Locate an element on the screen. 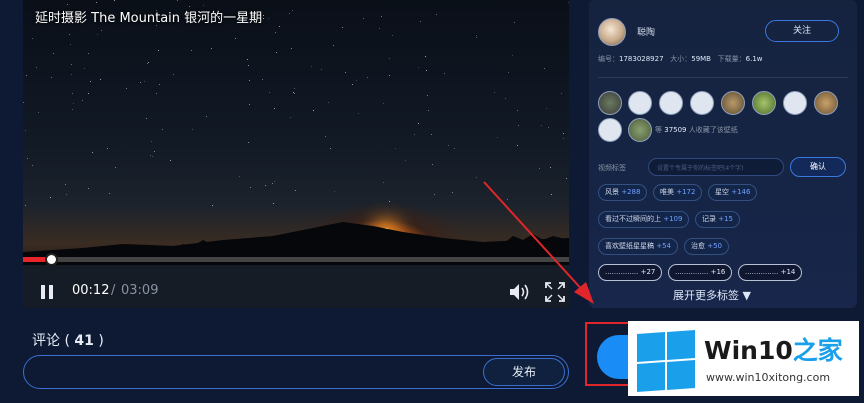 The height and width of the screenshot is (403, 864). tag-chip: 星空 +146 is located at coordinates (733, 192).